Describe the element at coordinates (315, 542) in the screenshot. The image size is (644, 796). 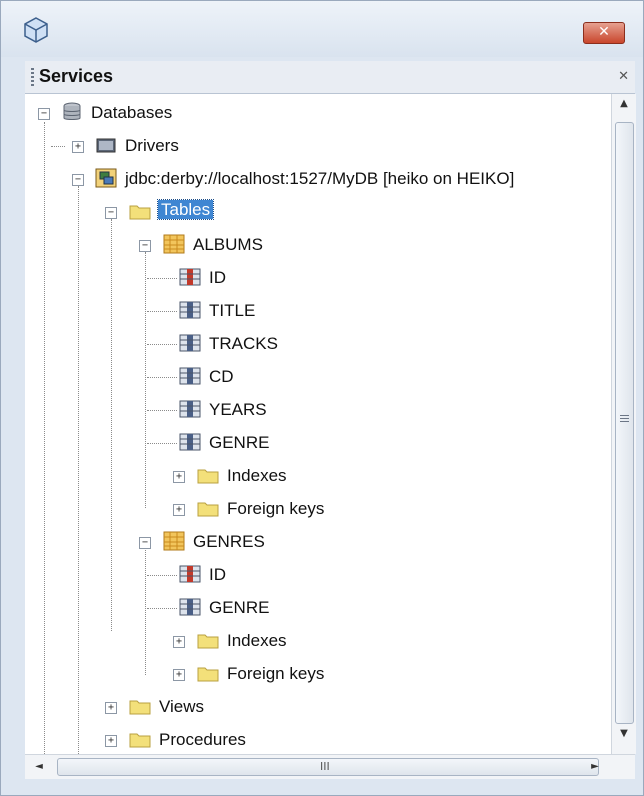
I see `tree-node-table-genres: − GENRES` at that location.